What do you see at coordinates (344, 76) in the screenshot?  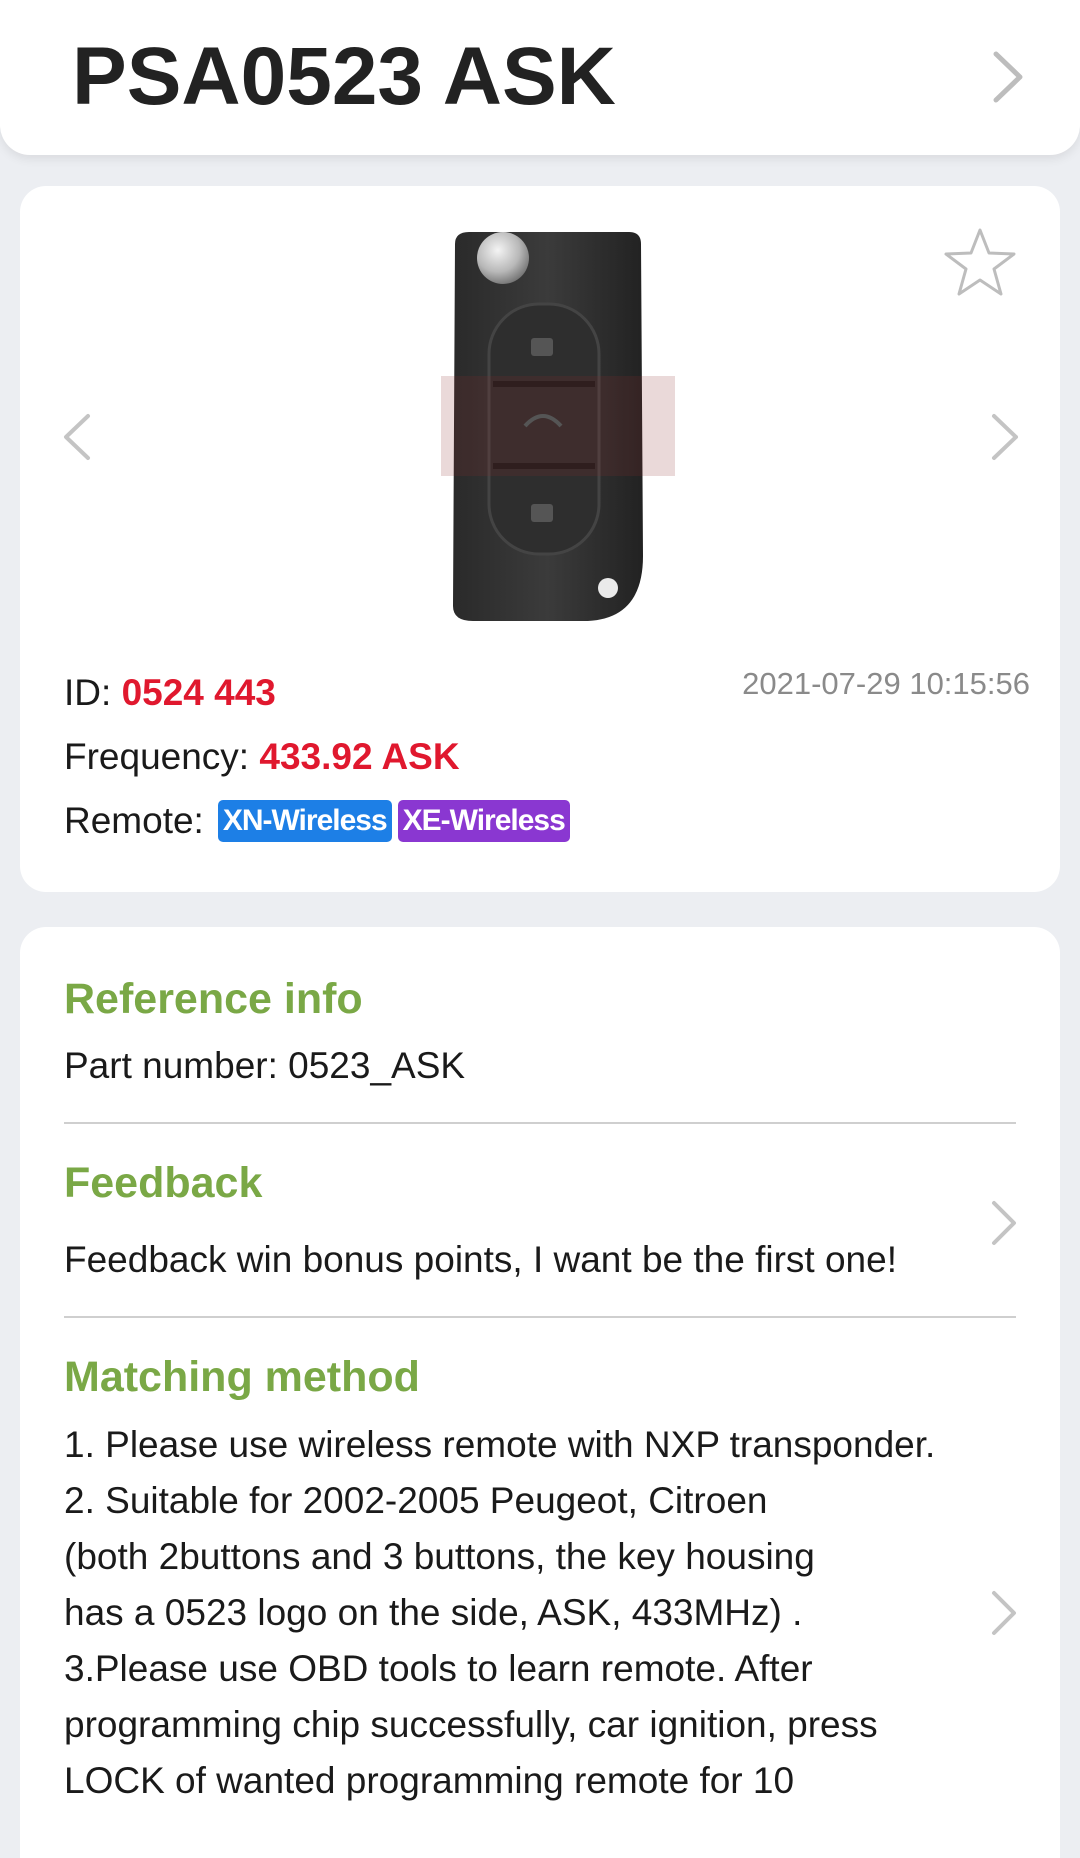 I see `page-title: PSA0523 ASK` at bounding box center [344, 76].